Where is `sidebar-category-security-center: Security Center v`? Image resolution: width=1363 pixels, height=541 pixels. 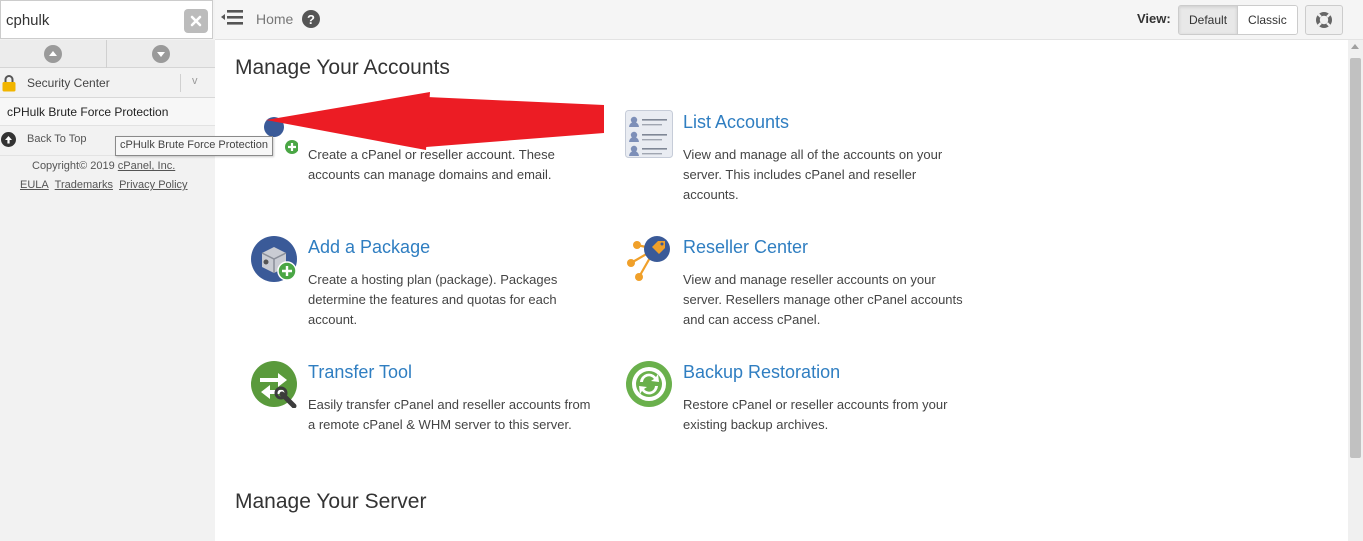 sidebar-category-security-center: Security Center v is located at coordinates (107, 83).